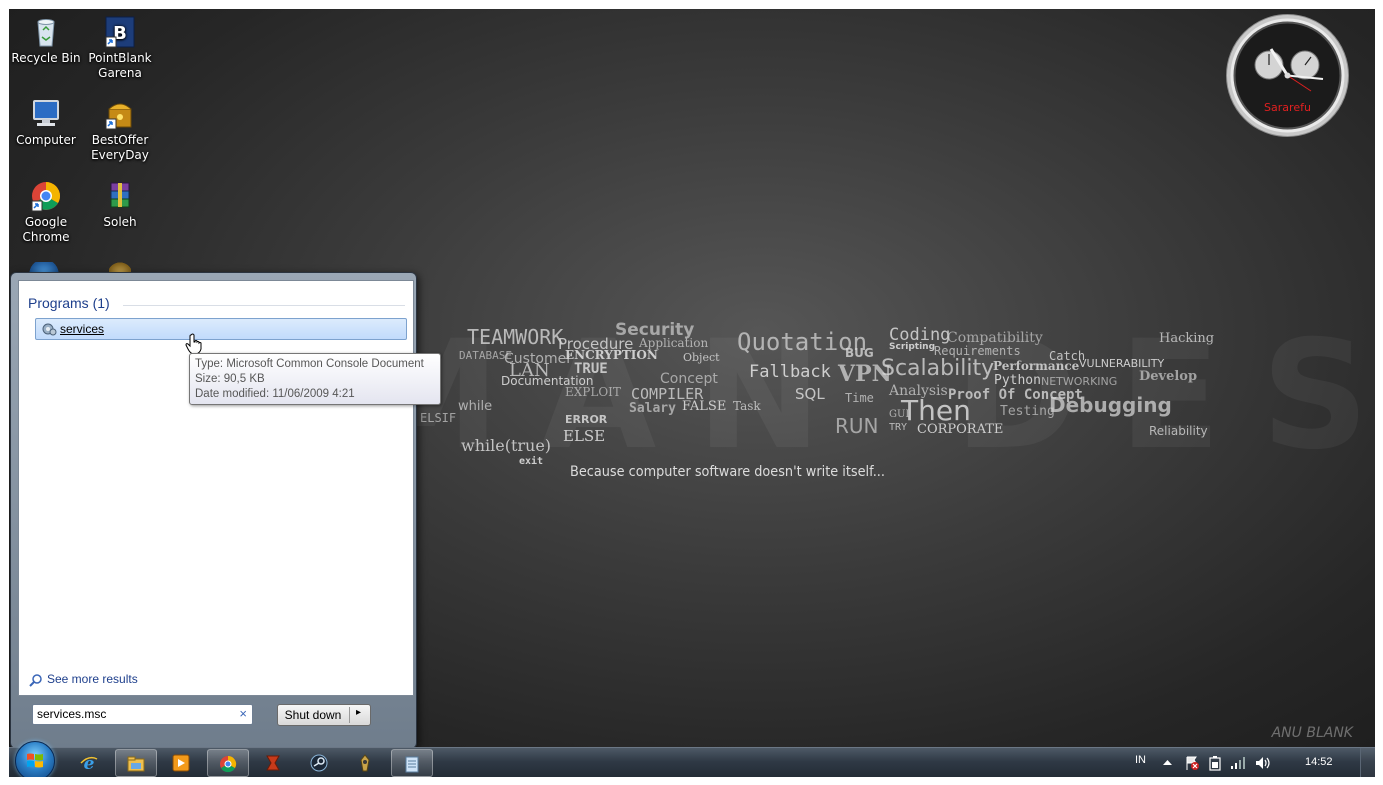 The height and width of the screenshot is (785, 1383). Describe the element at coordinates (120, 65) in the screenshot. I see `desktop-icon-label: PointBlank Garena` at that location.